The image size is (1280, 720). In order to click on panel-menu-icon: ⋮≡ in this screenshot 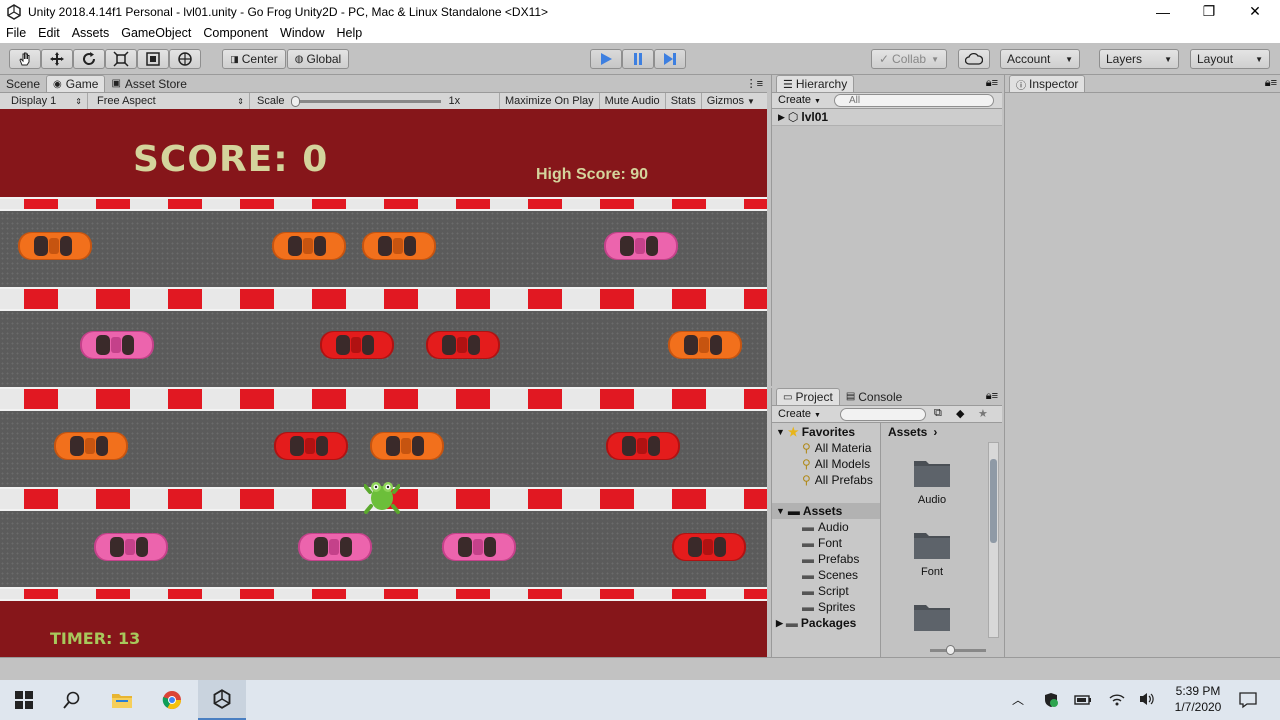, I will do `click(754, 83)`.